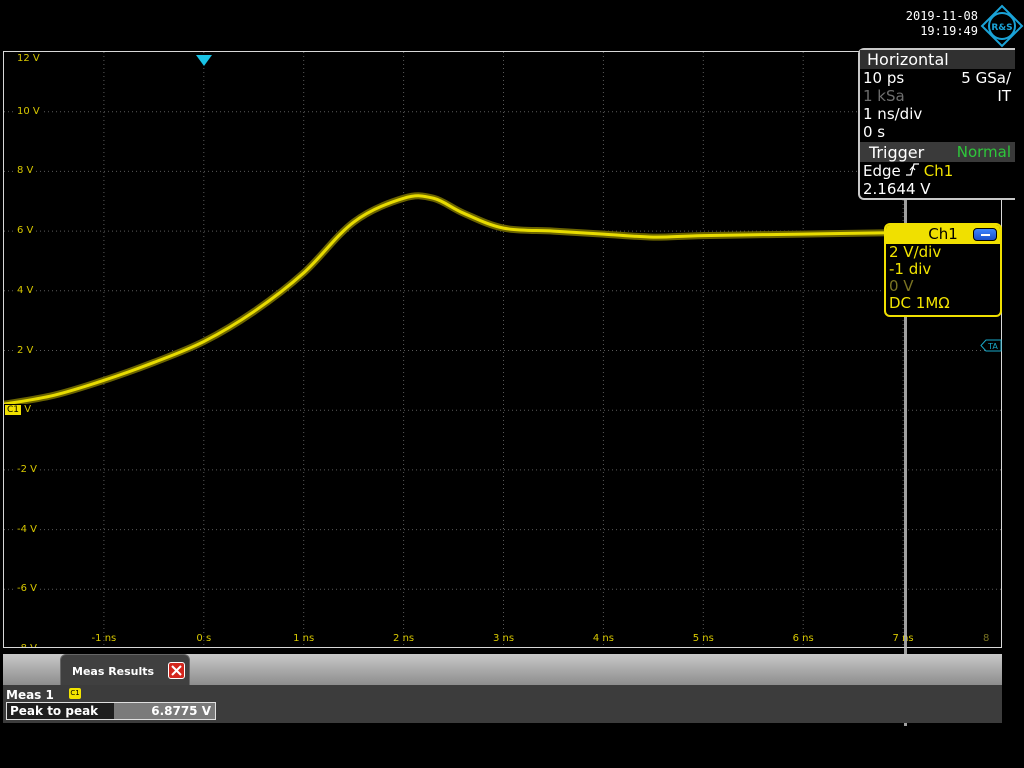 This screenshot has width=1024, height=768. I want to click on y-tick-label: 4 V, so click(25, 290).